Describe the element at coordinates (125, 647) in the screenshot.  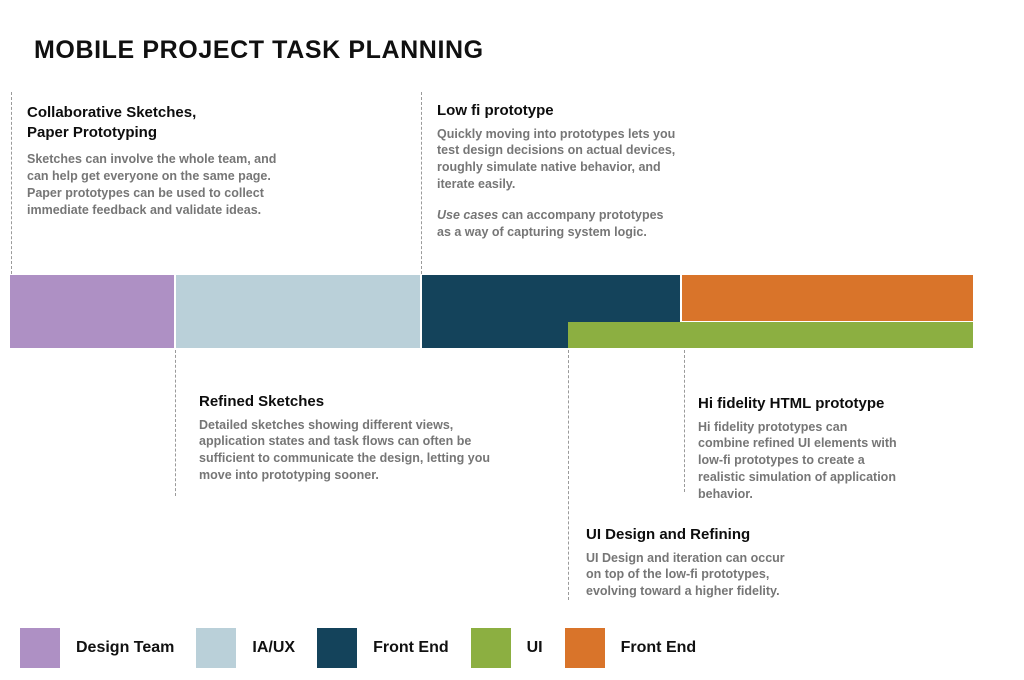
I see `legend-item-label: Design Team` at that location.